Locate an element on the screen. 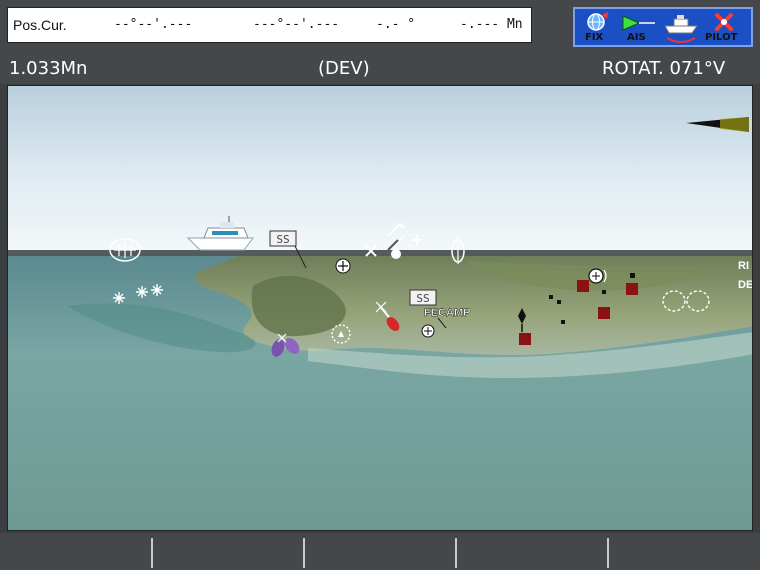  ss-marker-2: SS is located at coordinates (423, 297).